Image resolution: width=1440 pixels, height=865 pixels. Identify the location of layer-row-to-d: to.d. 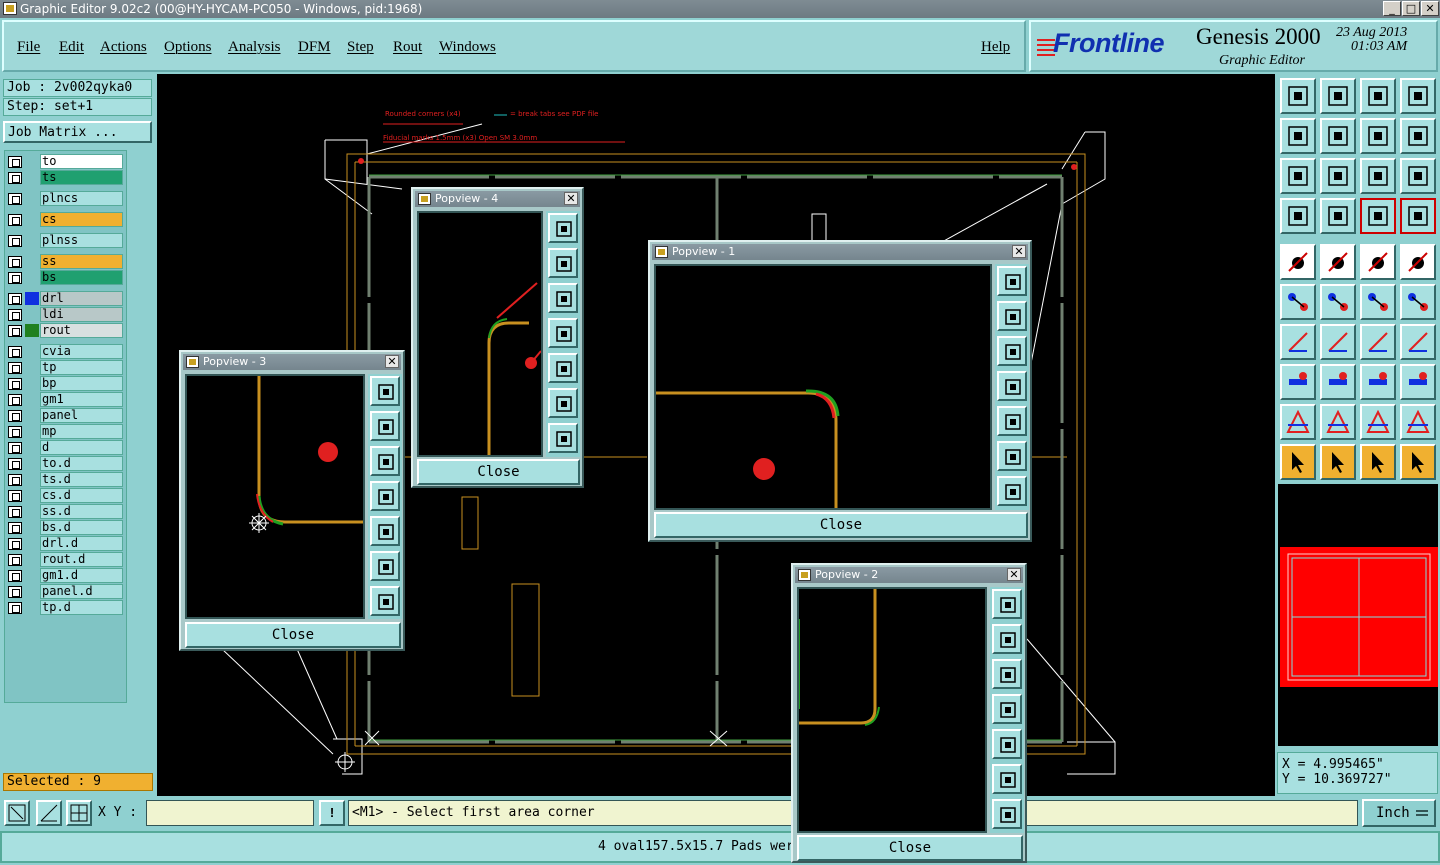
(66, 463).